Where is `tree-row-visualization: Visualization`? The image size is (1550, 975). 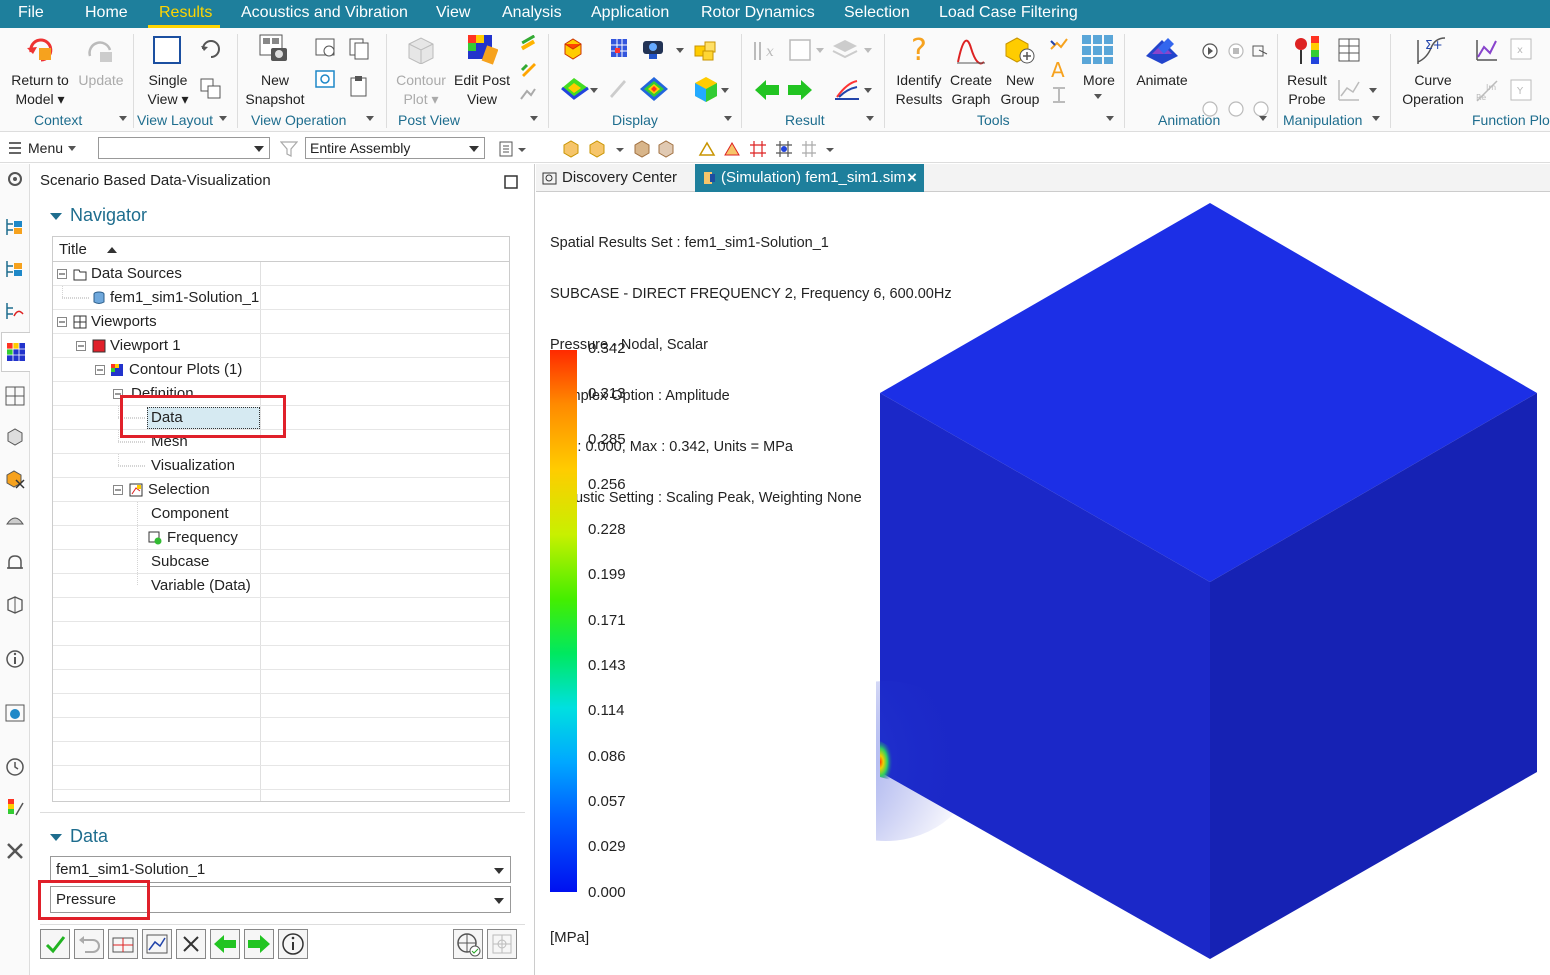
tree-row-visualization: Visualization is located at coordinates (281, 466).